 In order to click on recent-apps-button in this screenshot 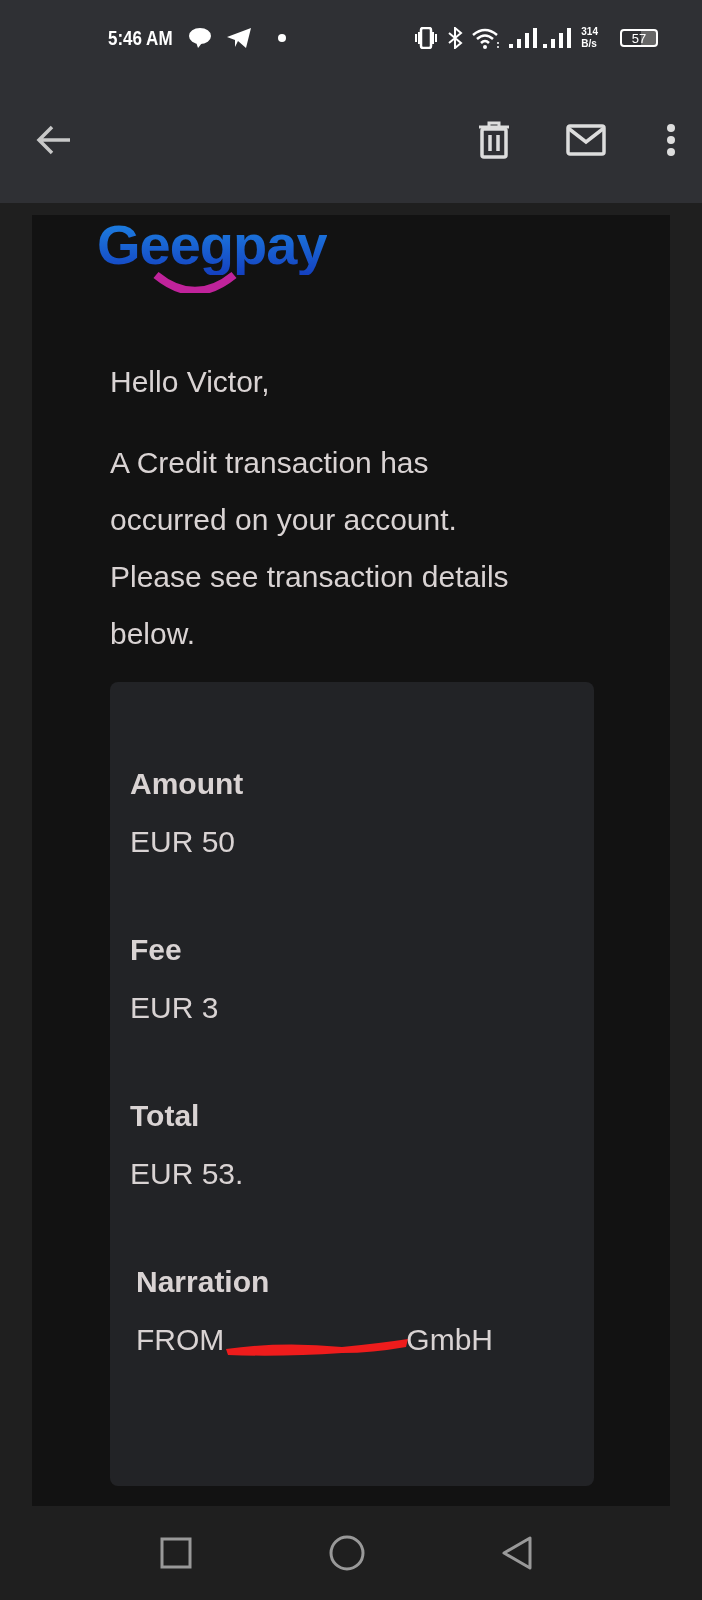, I will do `click(176, 1553)`.